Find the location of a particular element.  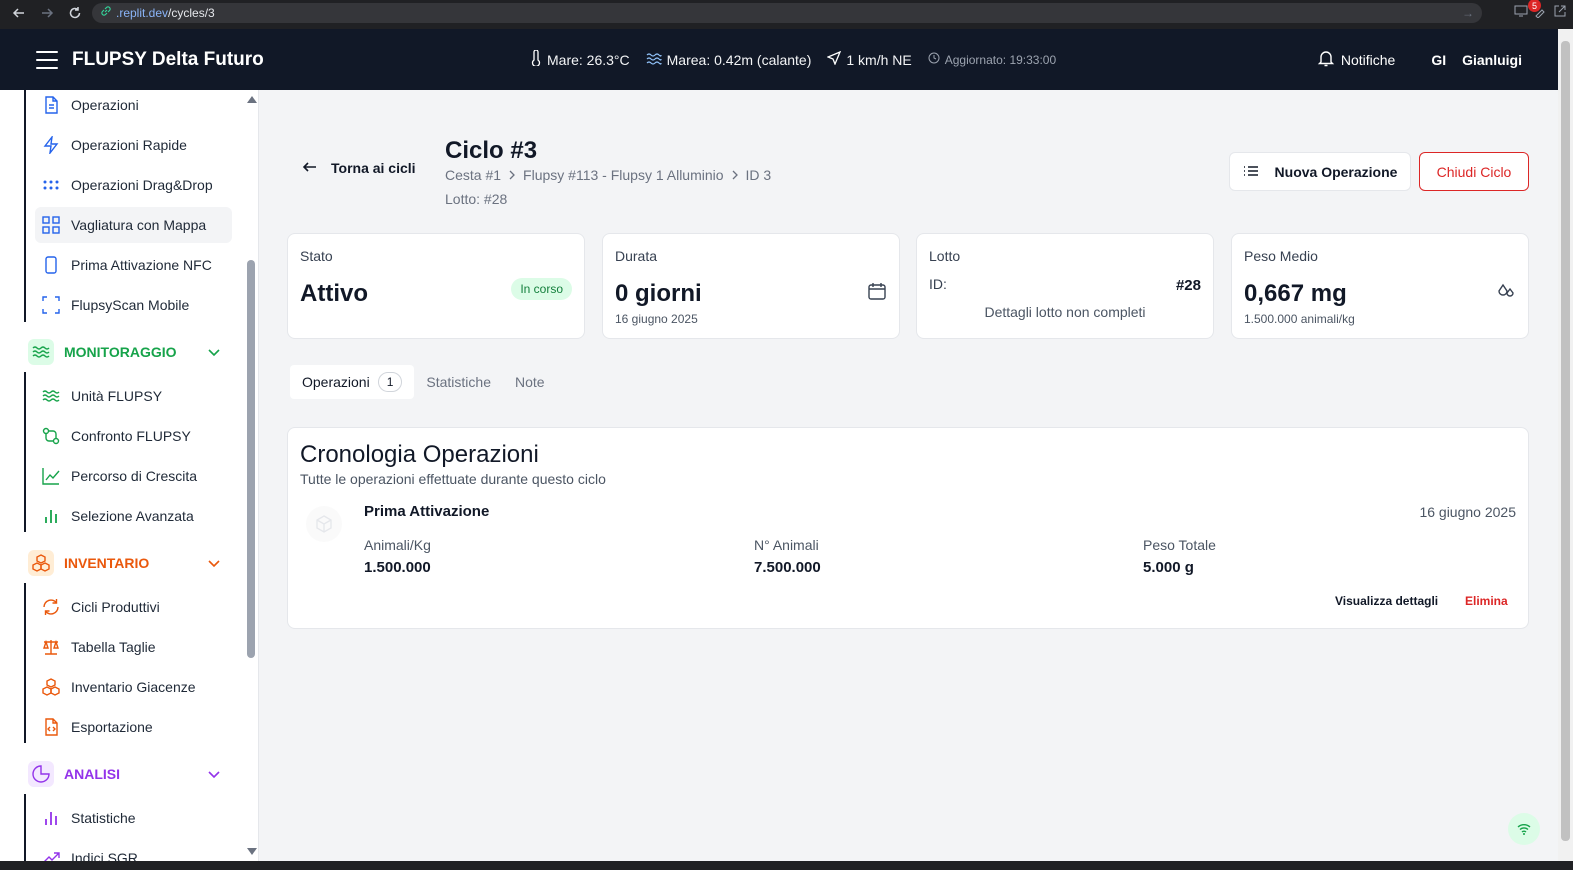

lotto-id-label: ID: is located at coordinates (938, 284).